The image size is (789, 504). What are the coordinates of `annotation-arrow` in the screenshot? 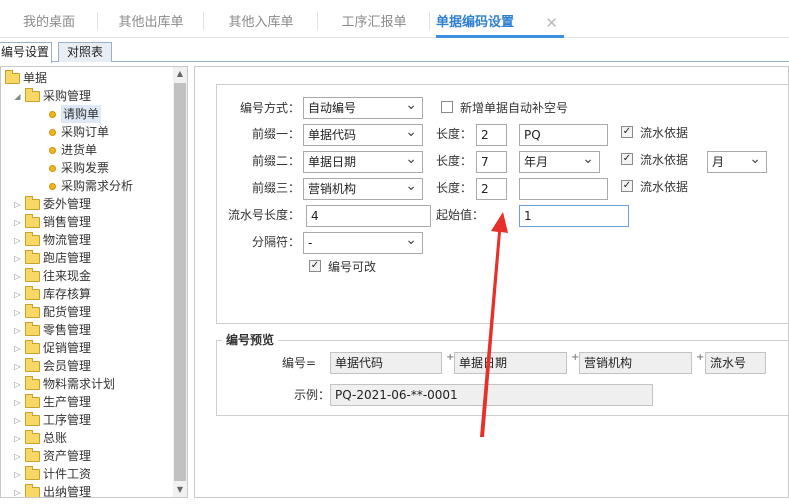 It's located at (494, 324).